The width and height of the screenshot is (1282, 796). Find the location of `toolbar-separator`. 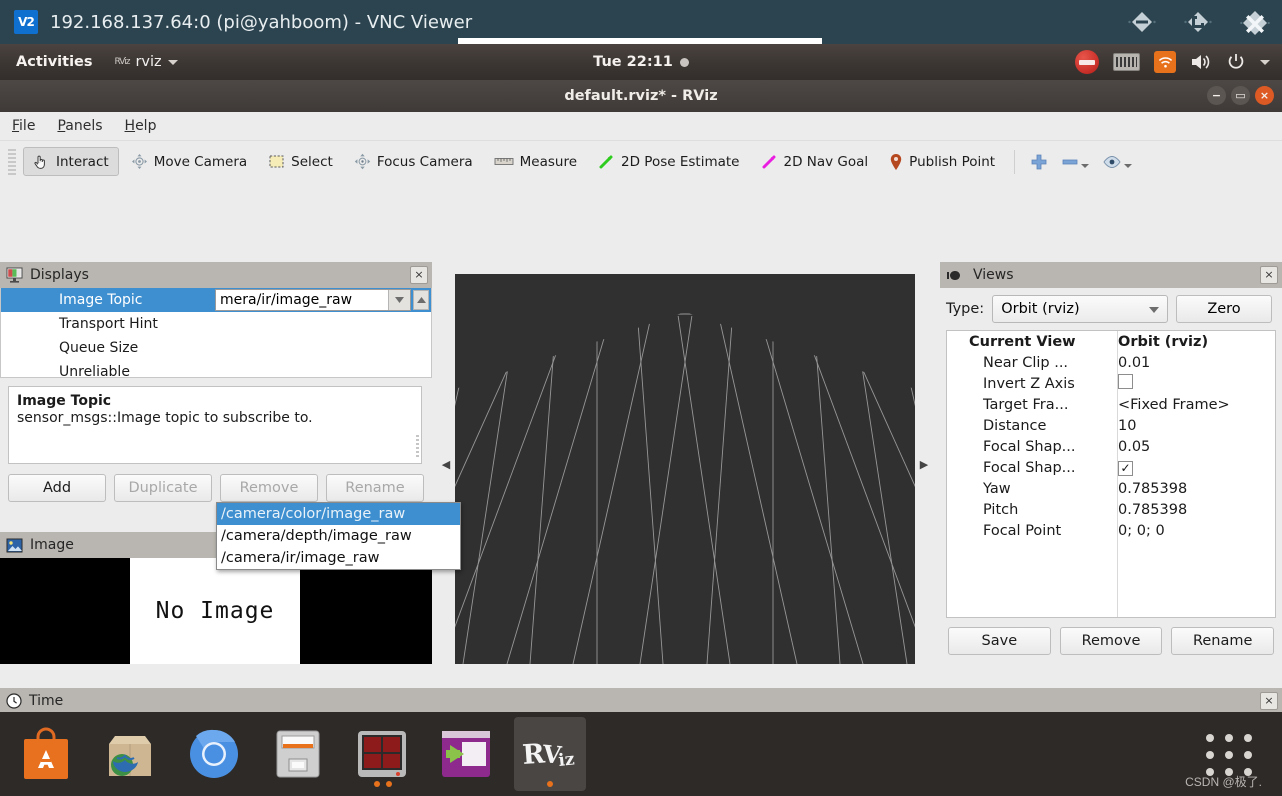

toolbar-separator is located at coordinates (1015, 161).